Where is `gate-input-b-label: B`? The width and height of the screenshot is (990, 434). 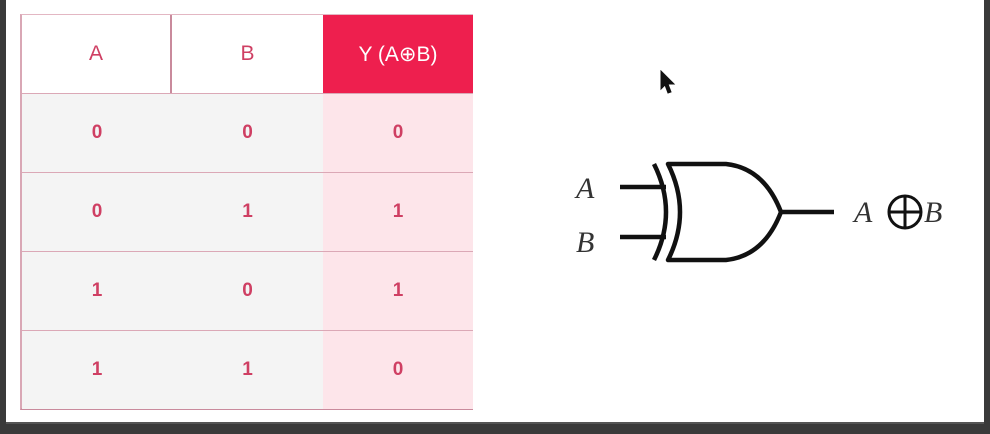
gate-input-b-label: B is located at coordinates (585, 242).